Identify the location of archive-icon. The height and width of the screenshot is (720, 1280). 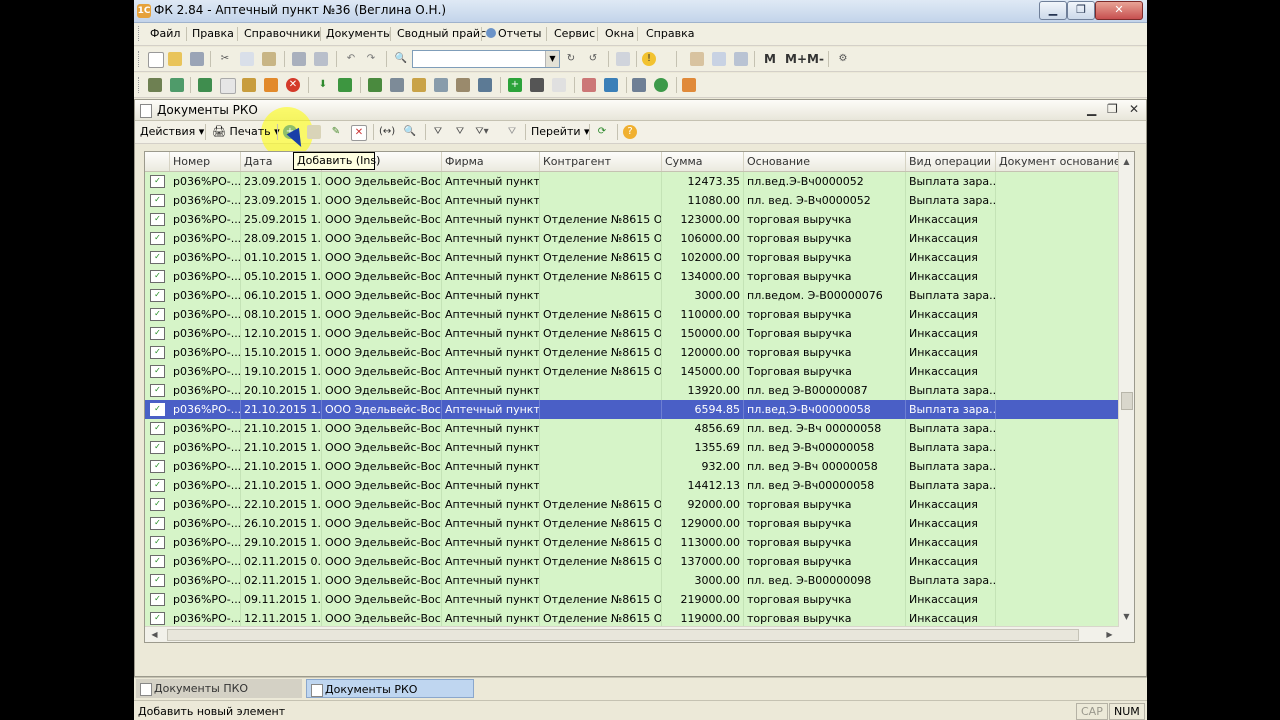
(463, 85).